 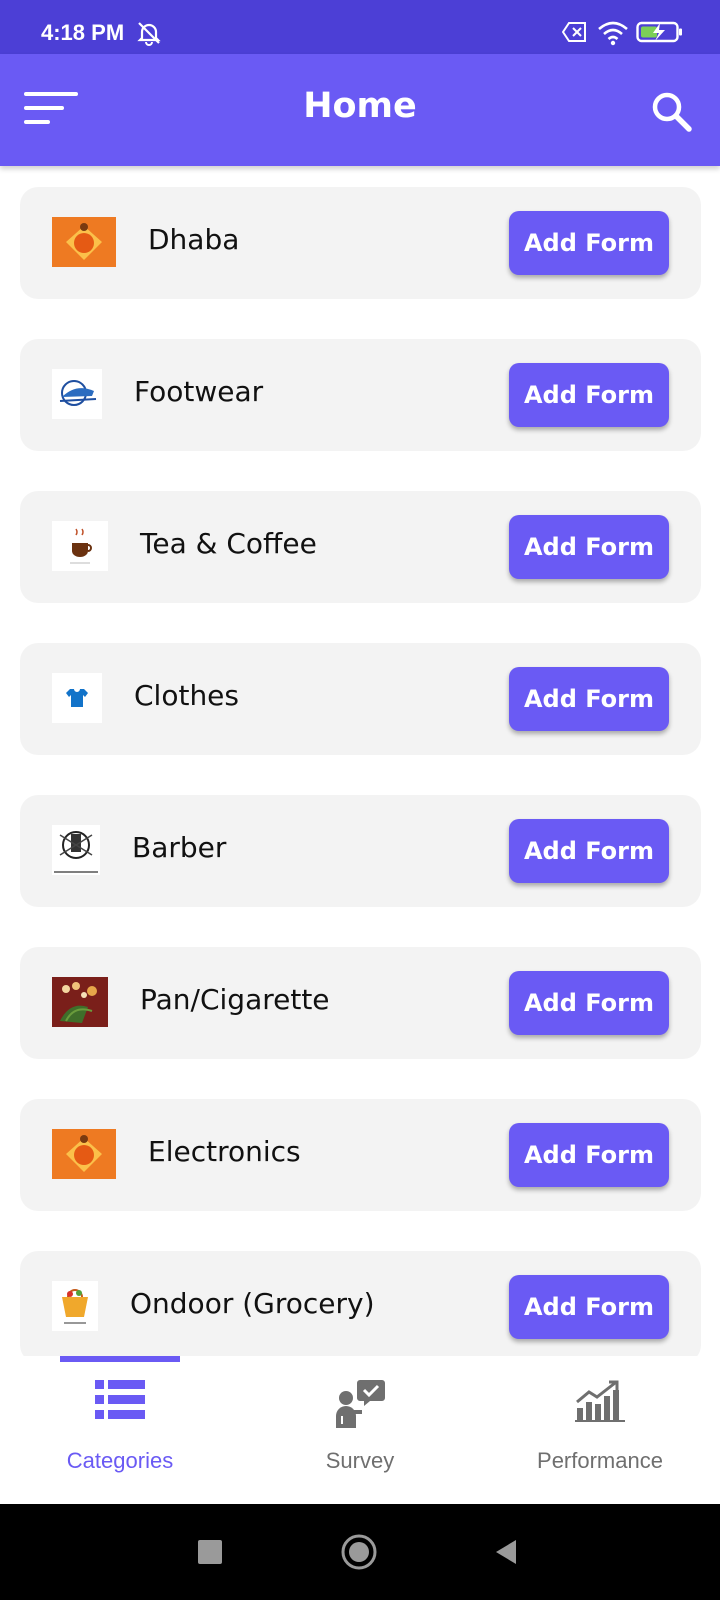 I want to click on status-bar: 4:18 PM, so click(x=360, y=27).